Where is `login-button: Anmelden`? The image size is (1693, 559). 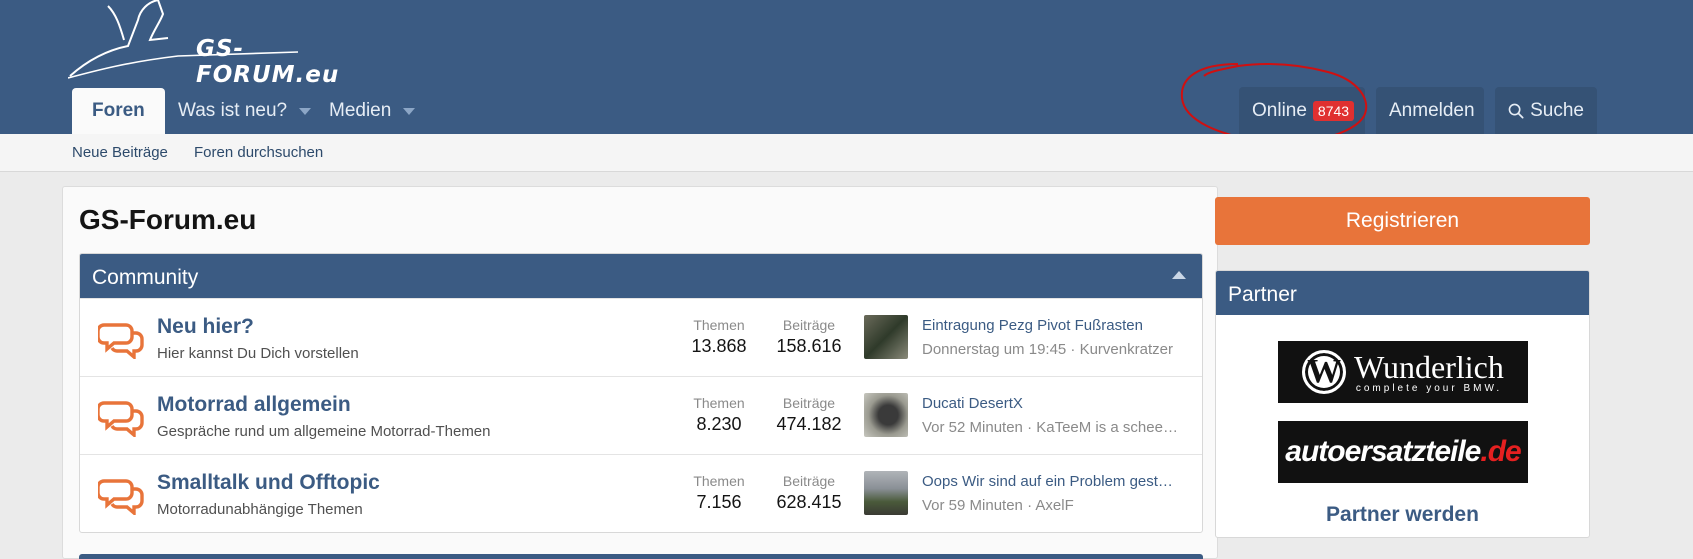 login-button: Anmelden is located at coordinates (1430, 110).